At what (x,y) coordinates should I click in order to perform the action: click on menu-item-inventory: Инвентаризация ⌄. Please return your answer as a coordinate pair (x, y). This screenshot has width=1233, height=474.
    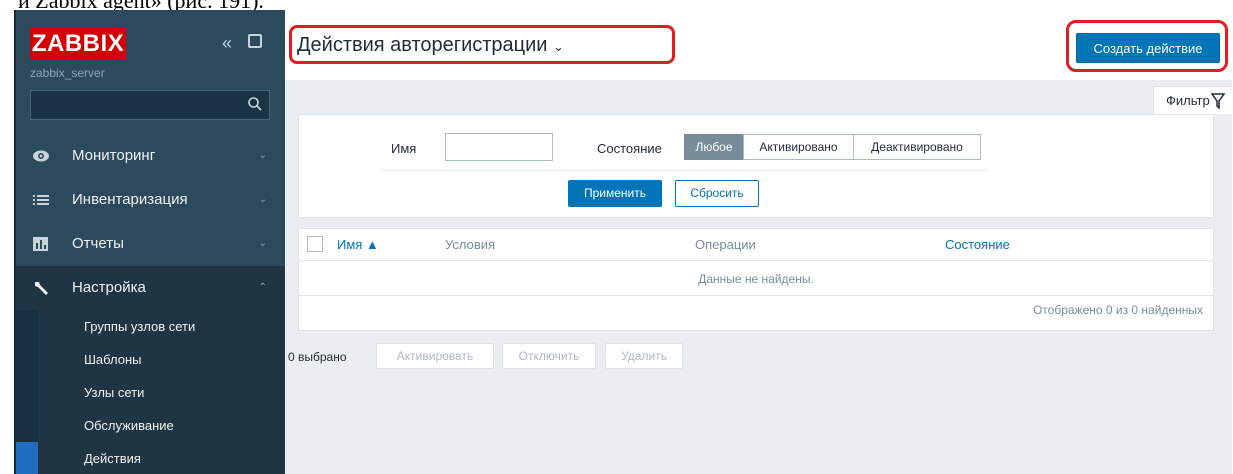
    Looking at the image, I should click on (150, 200).